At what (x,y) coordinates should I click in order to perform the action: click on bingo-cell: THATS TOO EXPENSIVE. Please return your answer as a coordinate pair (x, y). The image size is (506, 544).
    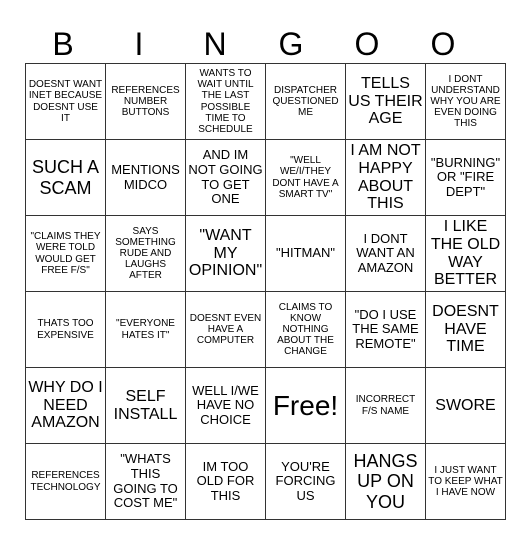
    Looking at the image, I should click on (65, 329).